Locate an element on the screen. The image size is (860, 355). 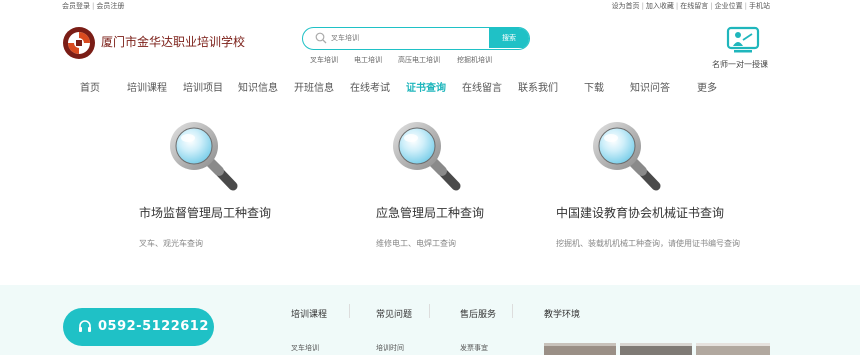
member-links: 会员登录 | 会员注册 is located at coordinates (93, 6).